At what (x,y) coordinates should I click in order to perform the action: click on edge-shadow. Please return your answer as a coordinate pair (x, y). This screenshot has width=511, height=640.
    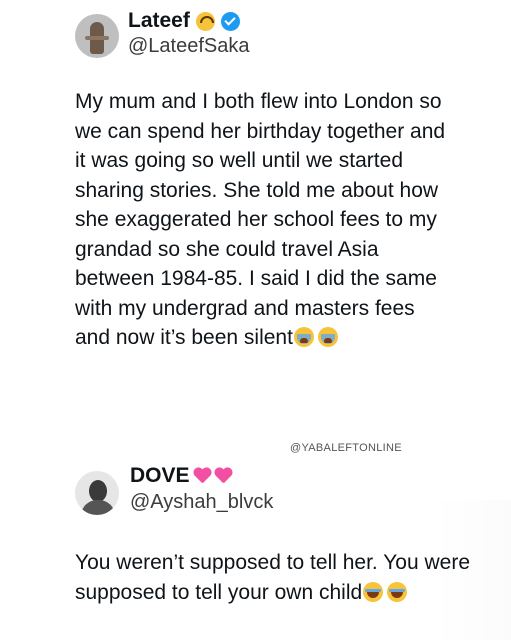
    Looking at the image, I should click on (471, 570).